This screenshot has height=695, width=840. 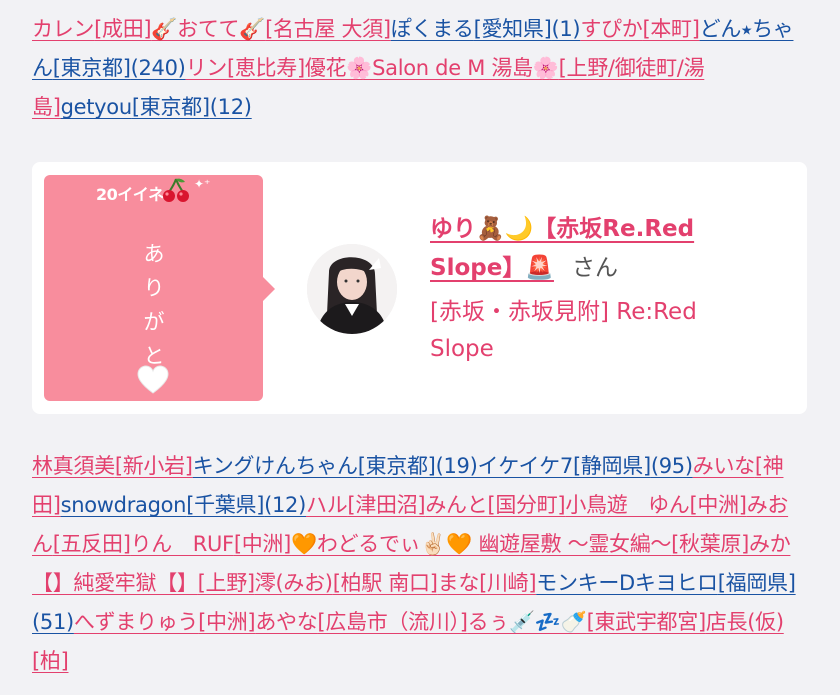 I want to click on user-link: [津田沼], so click(x=386, y=505).